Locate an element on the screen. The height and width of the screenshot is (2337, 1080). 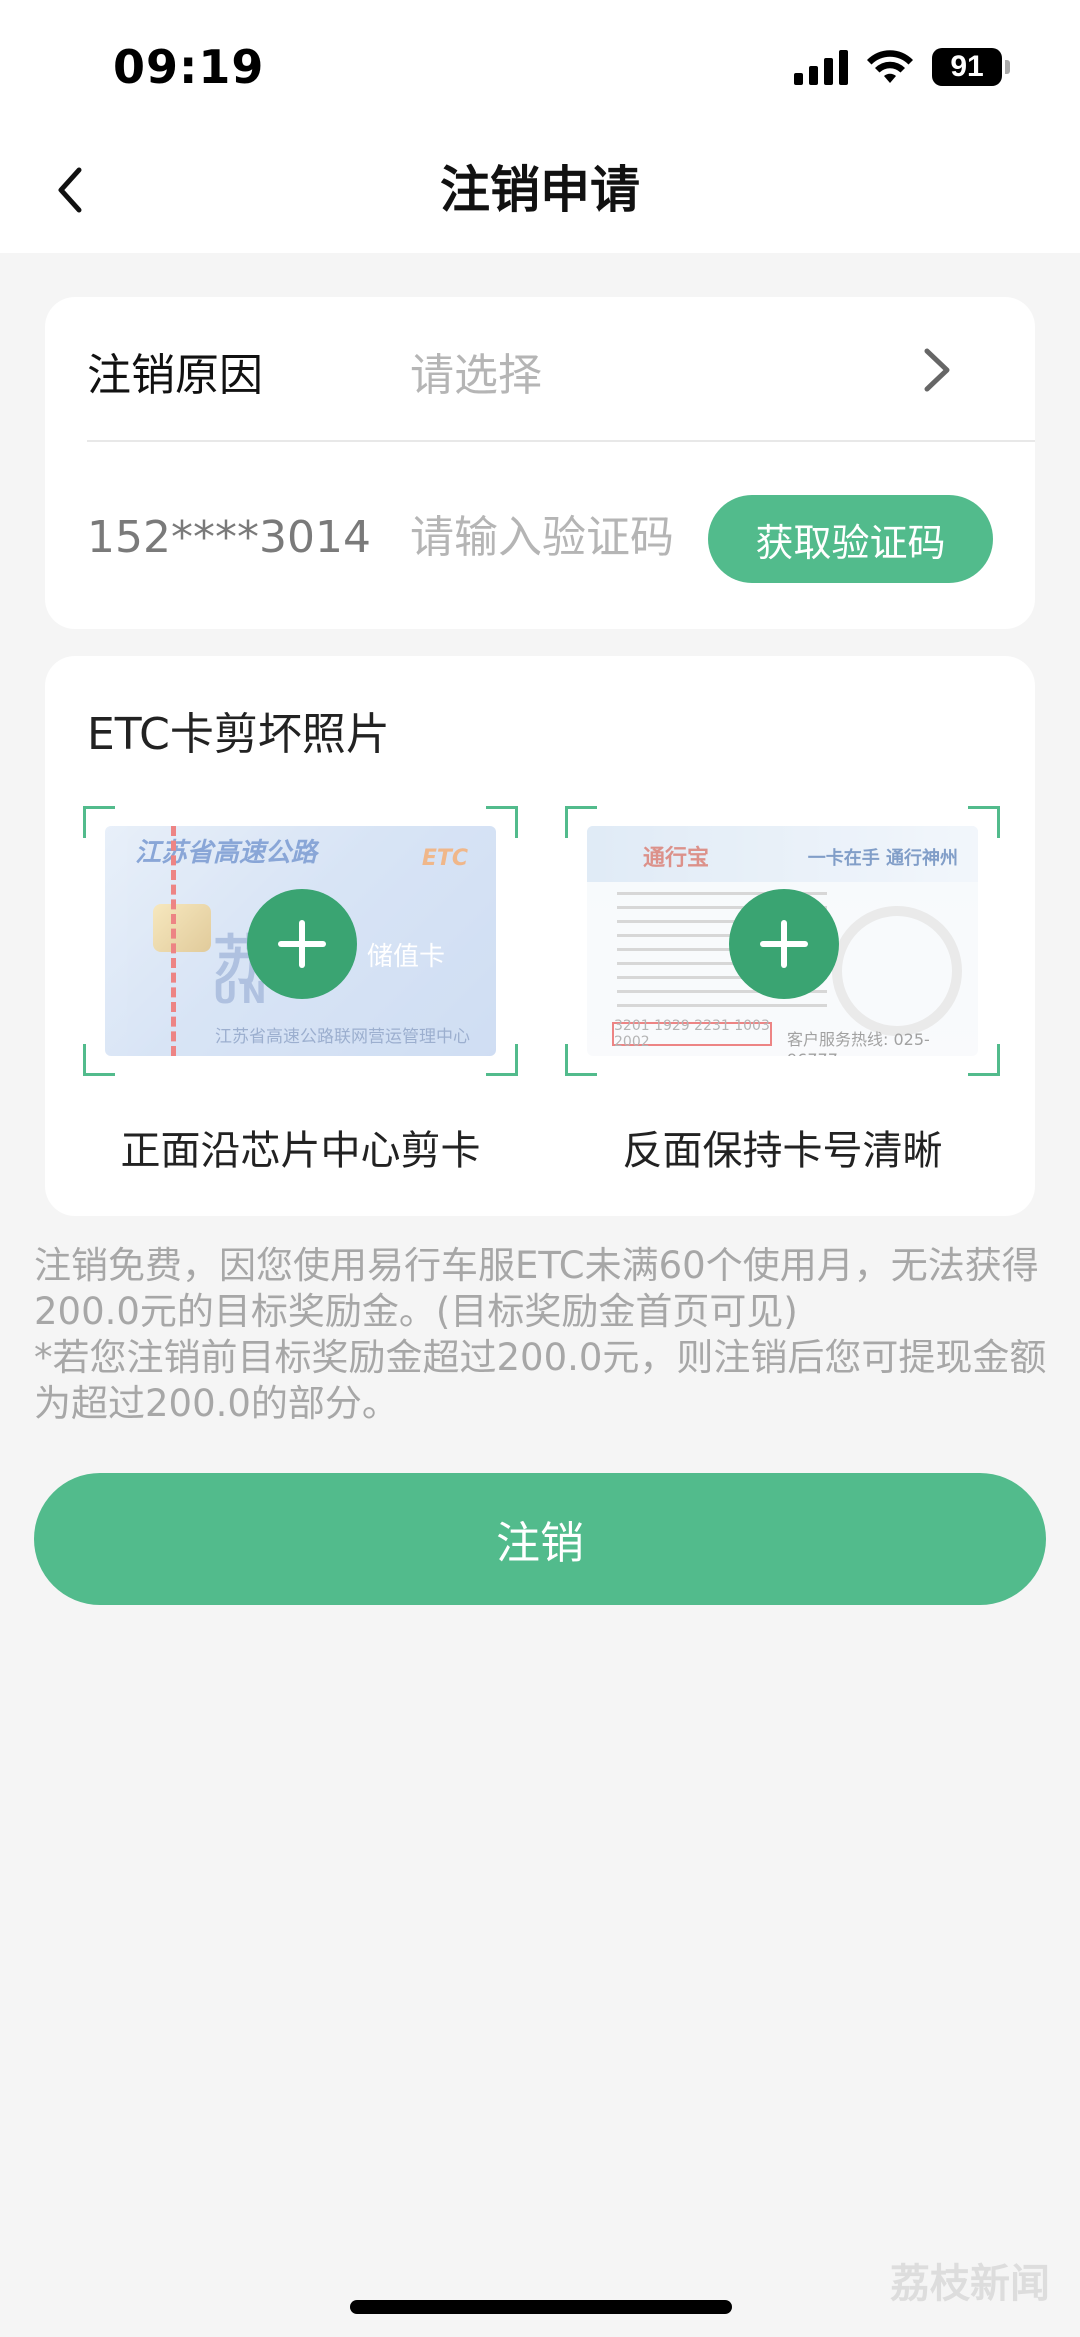
nav-header: 注销申请 is located at coordinates (540, 186).